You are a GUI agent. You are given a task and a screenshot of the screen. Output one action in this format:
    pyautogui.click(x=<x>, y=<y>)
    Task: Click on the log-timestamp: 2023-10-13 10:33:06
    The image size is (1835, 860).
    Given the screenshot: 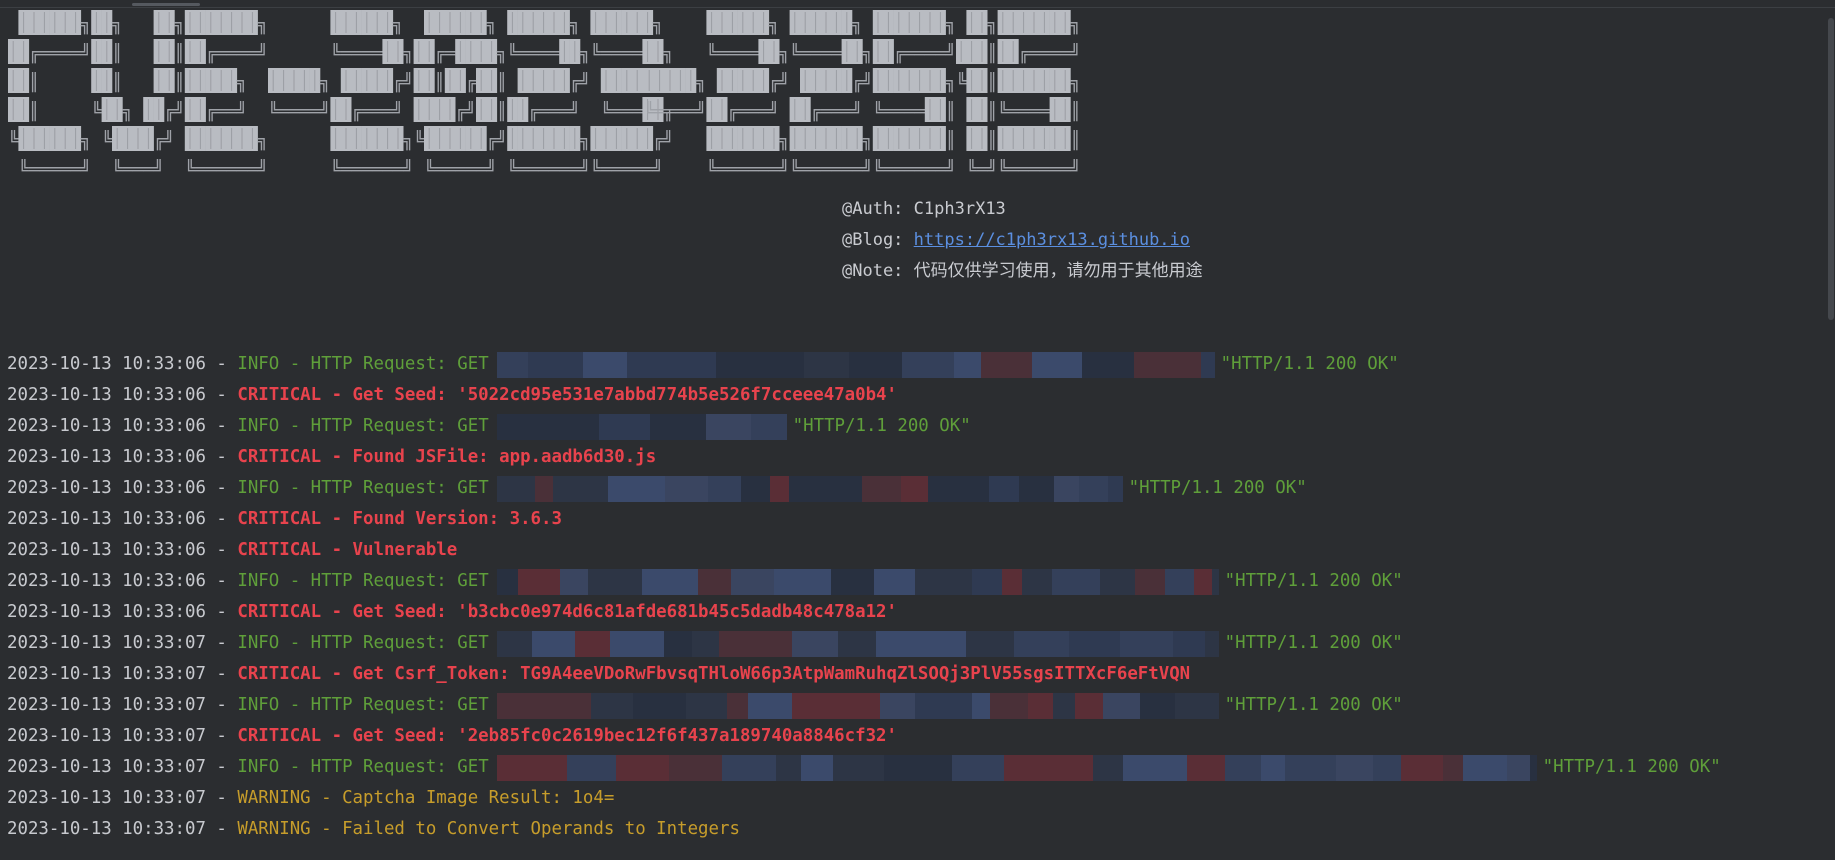 What is the action you would take?
    pyautogui.click(x=106, y=581)
    